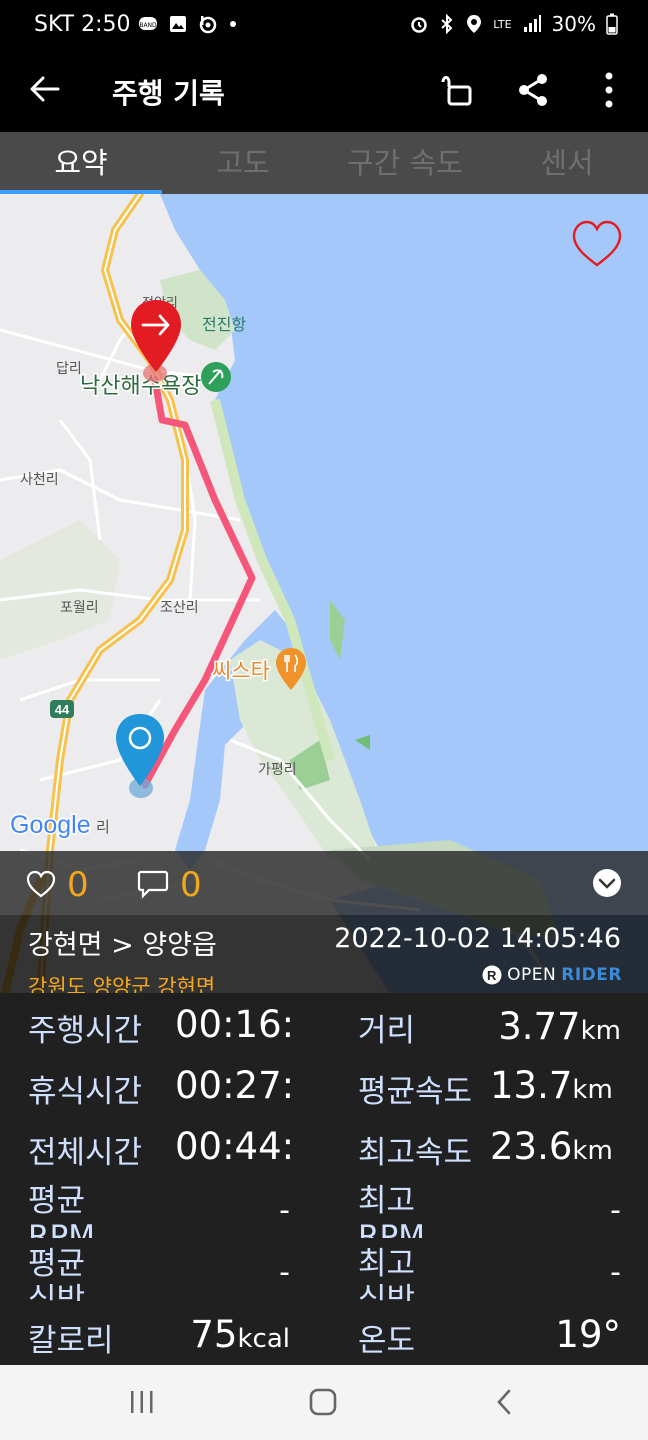 This screenshot has width=648, height=1440. I want to click on unlock-icon, so click(458, 90).